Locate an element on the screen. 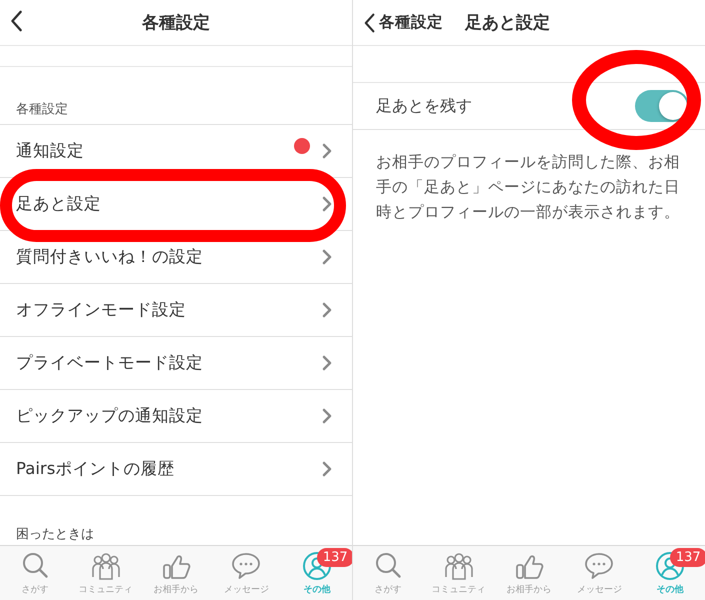 The image size is (705, 600). back-button: 各種設定 is located at coordinates (403, 22).